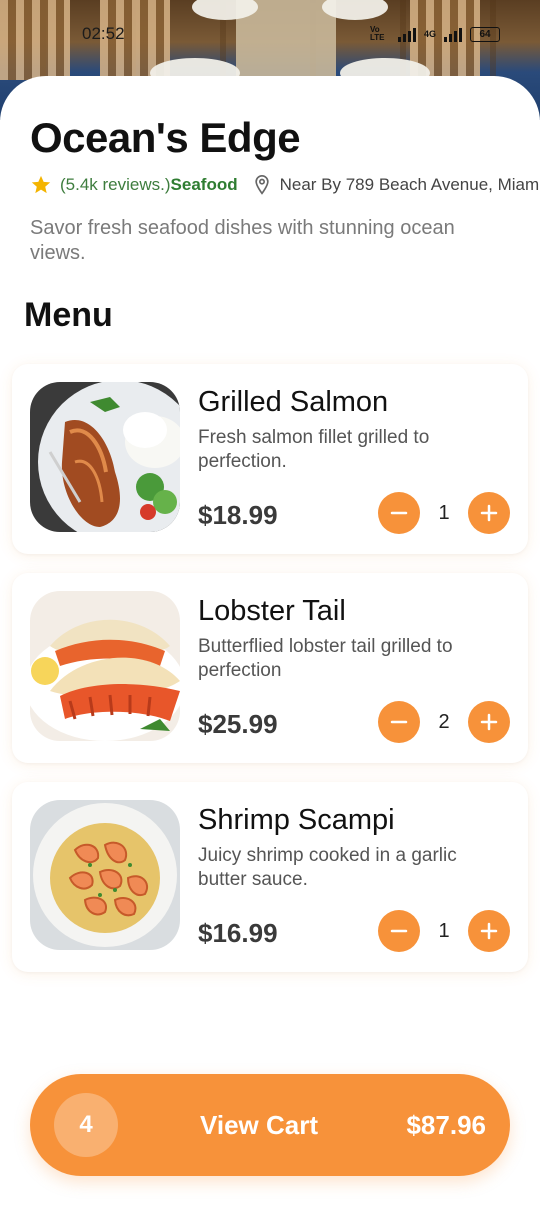  What do you see at coordinates (377, 33) in the screenshot?
I see `volte-label: Vo LTE` at bounding box center [377, 33].